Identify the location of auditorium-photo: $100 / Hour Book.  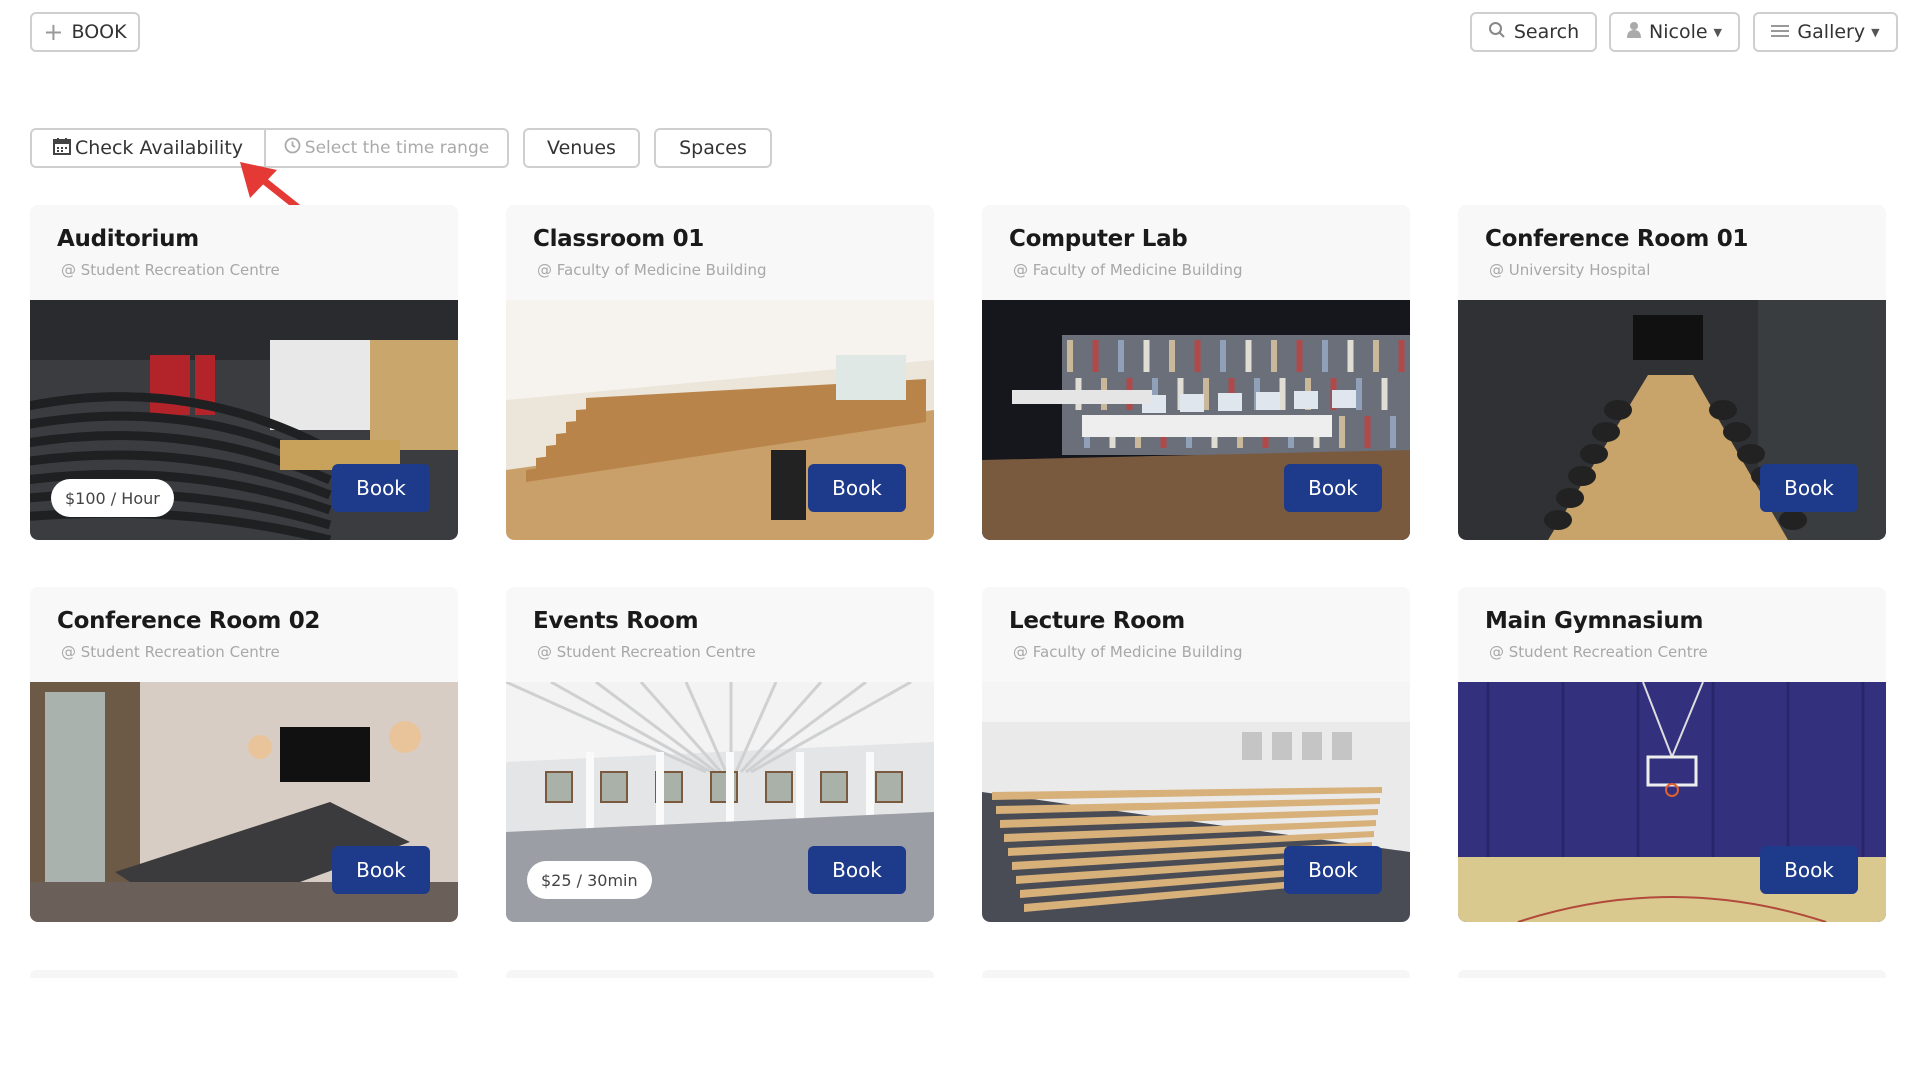
(244, 420).